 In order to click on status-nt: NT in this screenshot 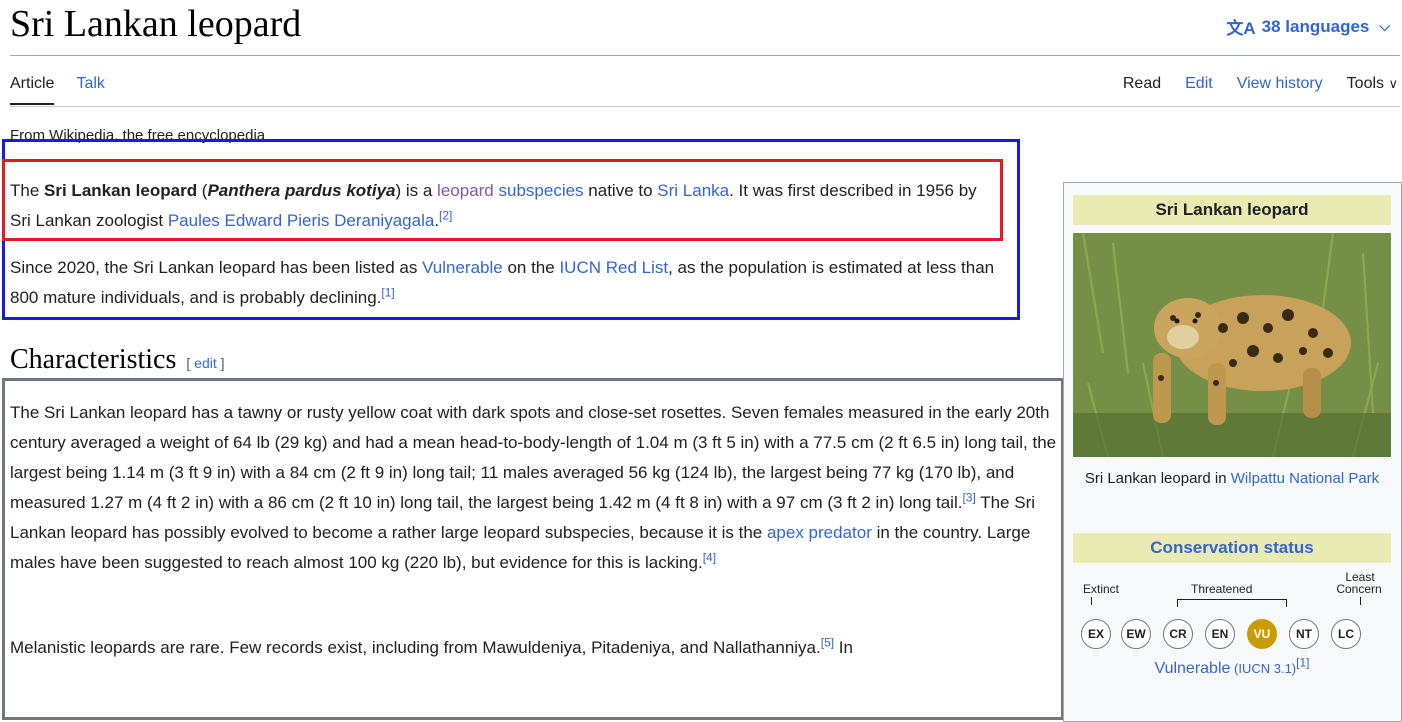, I will do `click(1304, 634)`.